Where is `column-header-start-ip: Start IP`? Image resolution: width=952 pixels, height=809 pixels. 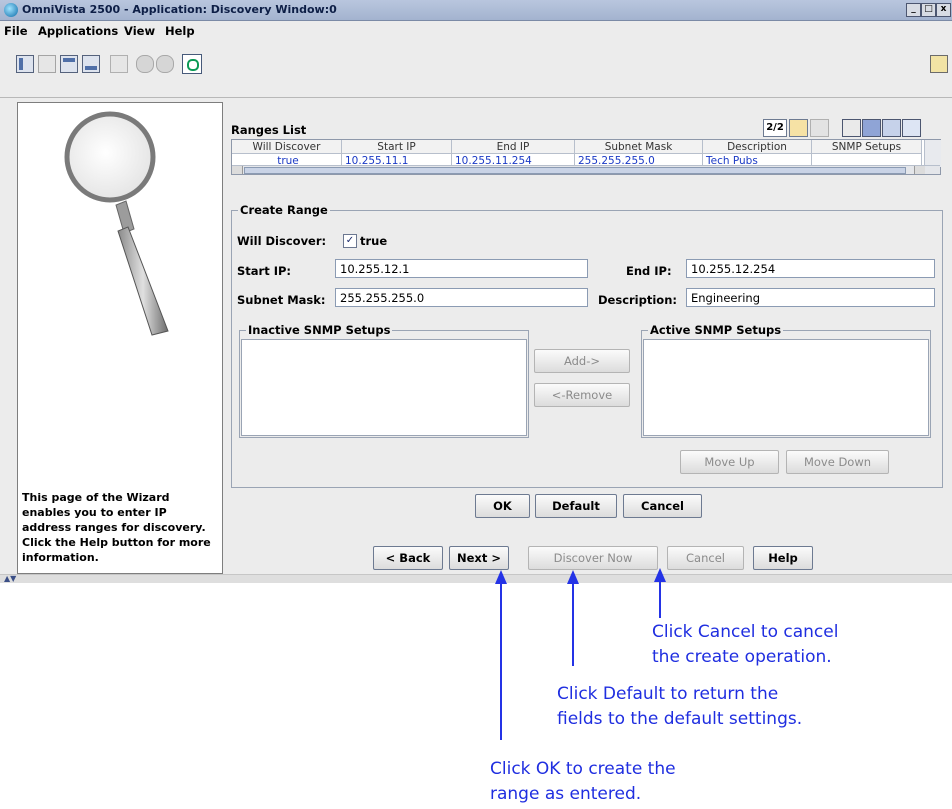
column-header-start-ip: Start IP is located at coordinates (397, 147).